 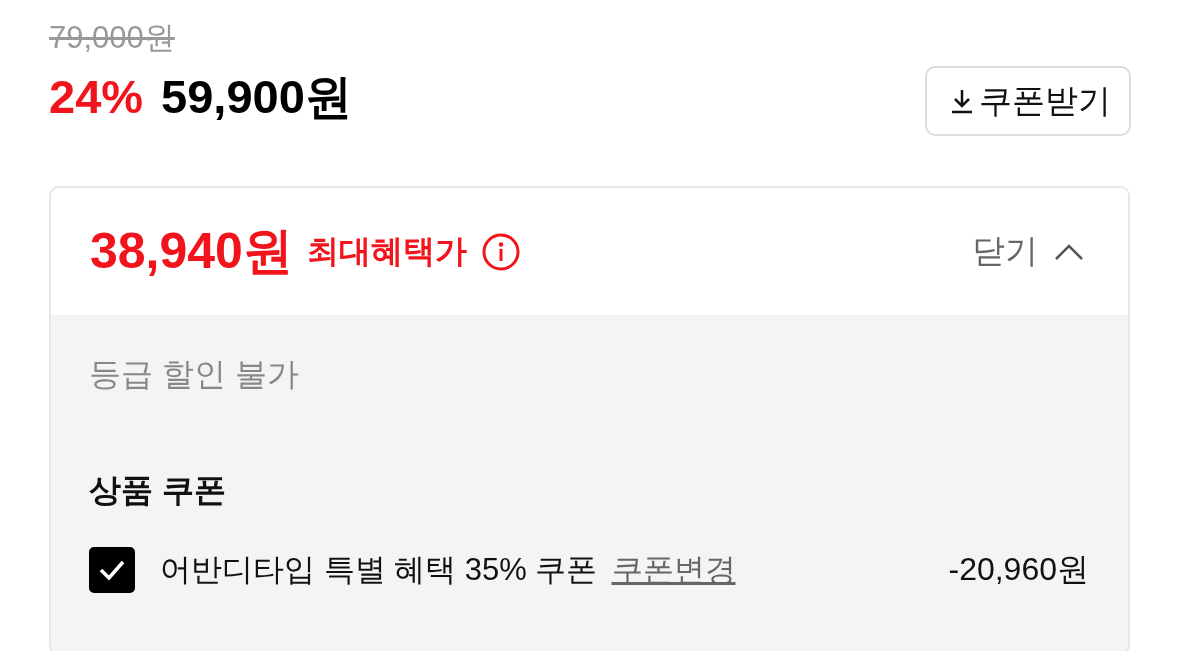 What do you see at coordinates (1028, 101) in the screenshot?
I see `coupon-download-button: 쿠폰받기` at bounding box center [1028, 101].